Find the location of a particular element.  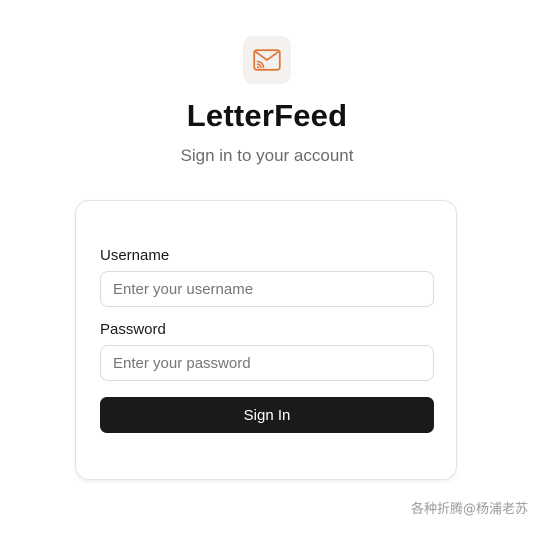

app-logo is located at coordinates (267, 60).